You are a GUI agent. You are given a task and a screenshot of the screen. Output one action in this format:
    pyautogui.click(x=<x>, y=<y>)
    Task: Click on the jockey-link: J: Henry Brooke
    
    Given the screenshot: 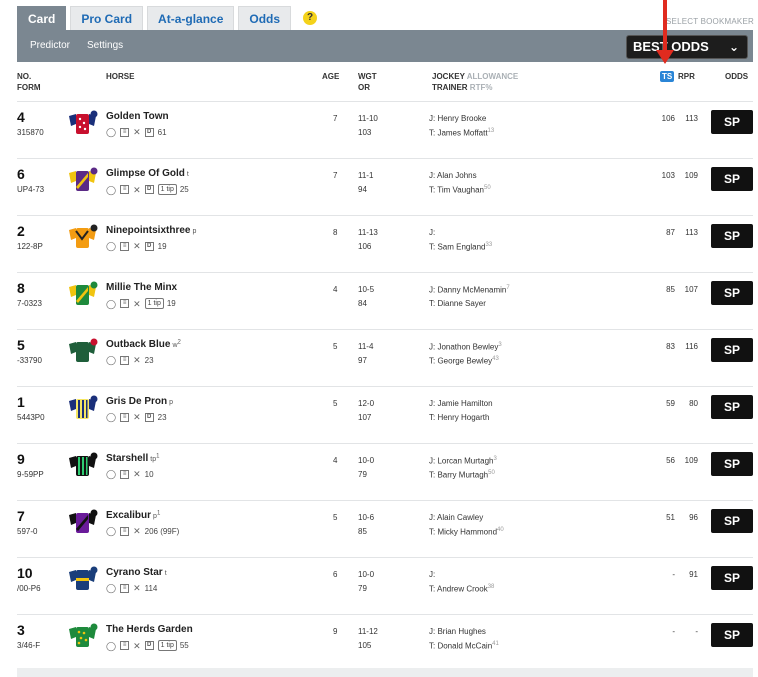 What is the action you would take?
    pyautogui.click(x=457, y=118)
    